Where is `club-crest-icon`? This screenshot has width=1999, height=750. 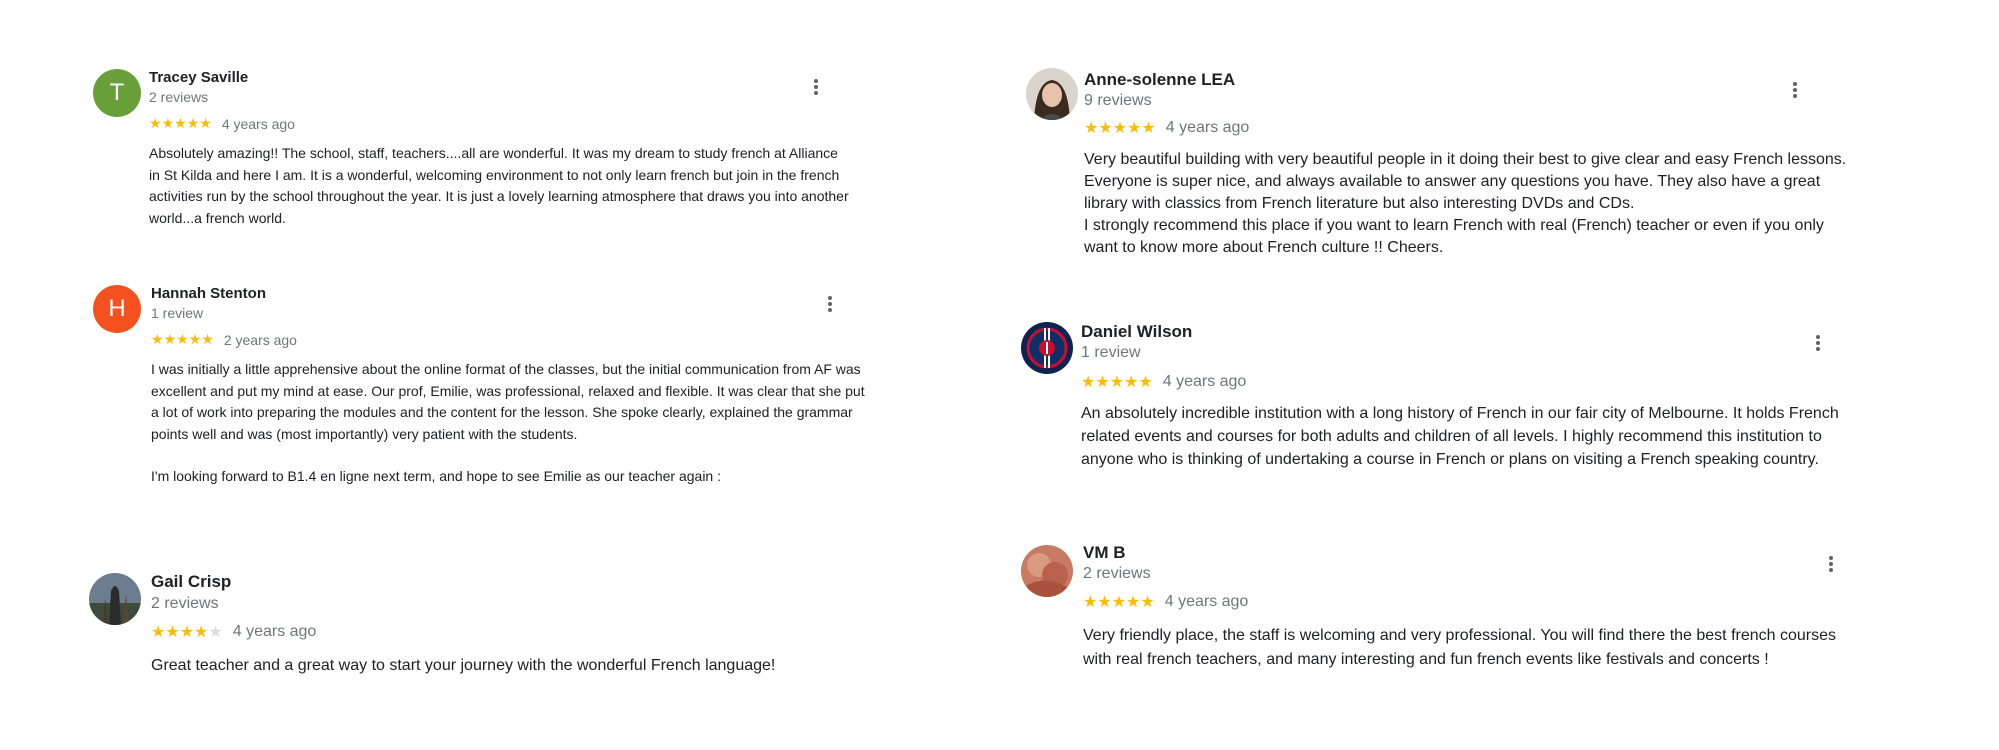 club-crest-icon is located at coordinates (1047, 348).